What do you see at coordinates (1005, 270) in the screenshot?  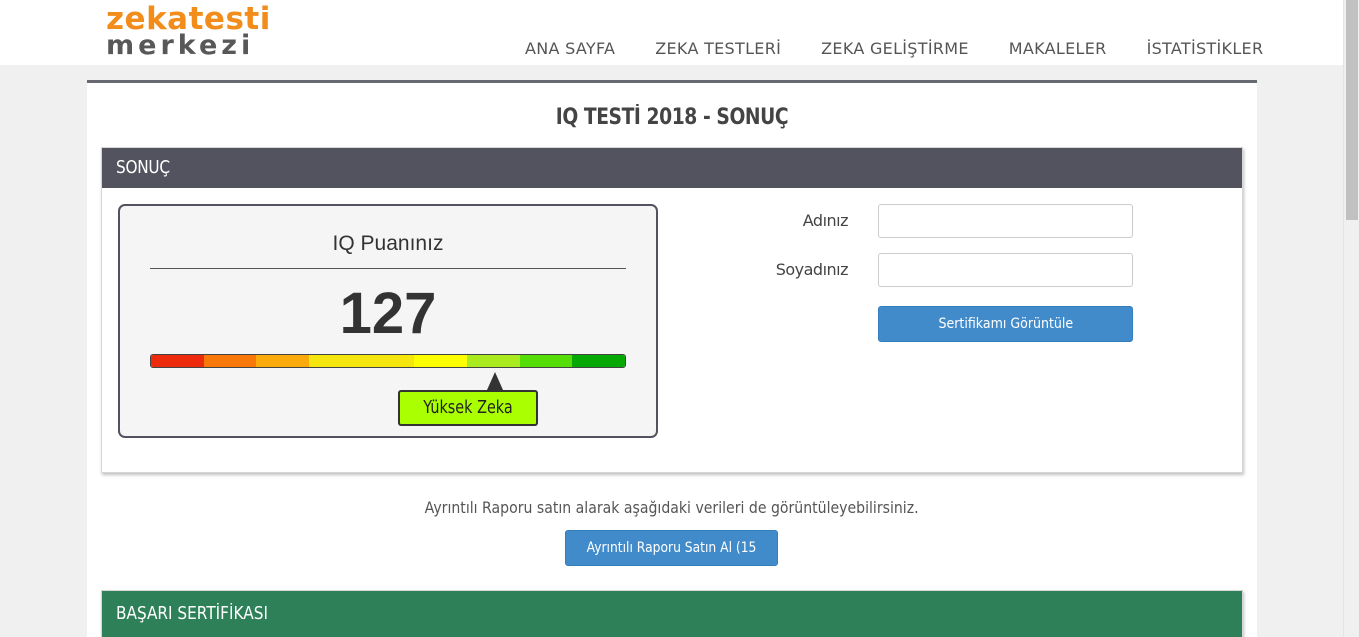 I see `last-name-input` at bounding box center [1005, 270].